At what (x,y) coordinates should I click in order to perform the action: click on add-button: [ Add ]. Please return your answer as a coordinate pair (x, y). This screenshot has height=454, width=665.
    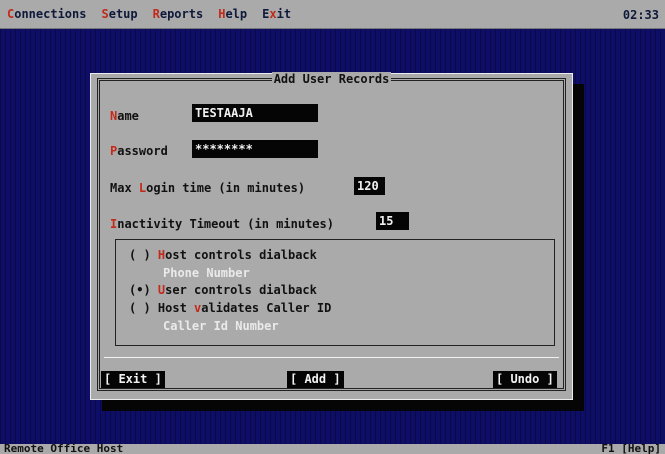
    Looking at the image, I should click on (315, 379).